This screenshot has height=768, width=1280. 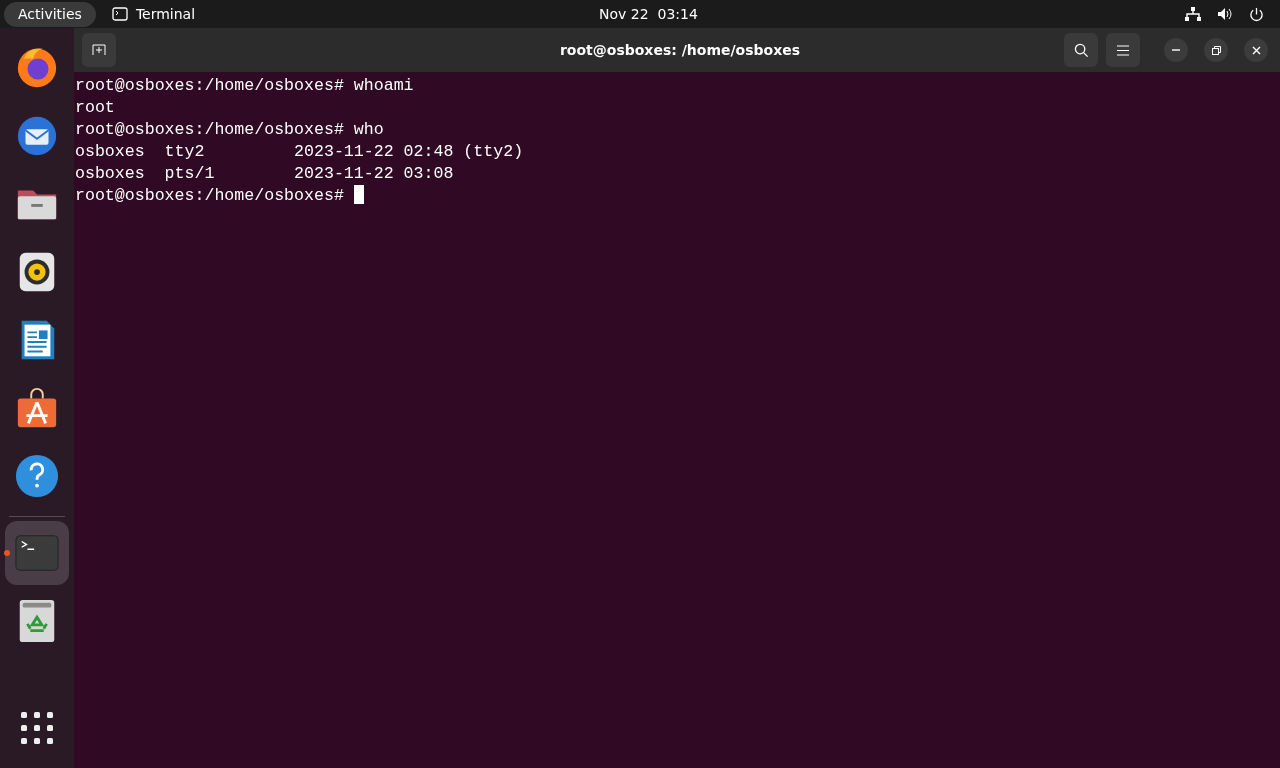 I want to click on close-button, so click(x=1256, y=50).